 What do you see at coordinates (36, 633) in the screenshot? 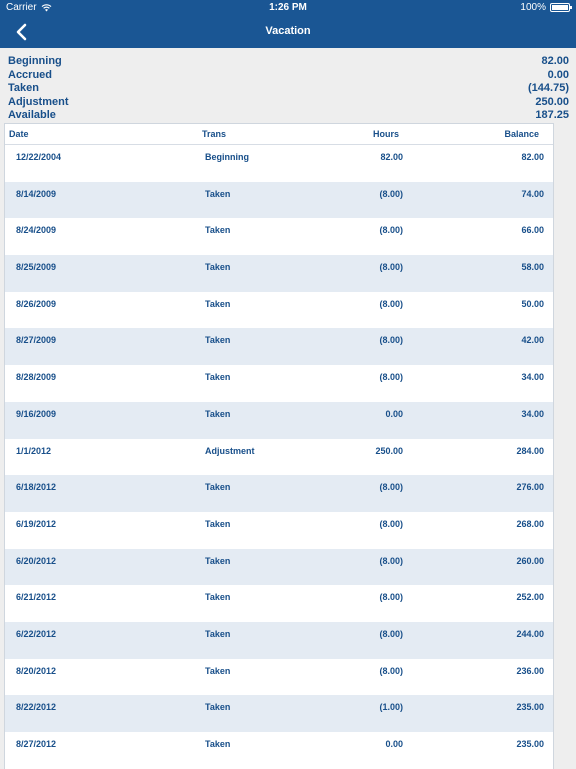
I see `cell-date: 6/22/2012` at bounding box center [36, 633].